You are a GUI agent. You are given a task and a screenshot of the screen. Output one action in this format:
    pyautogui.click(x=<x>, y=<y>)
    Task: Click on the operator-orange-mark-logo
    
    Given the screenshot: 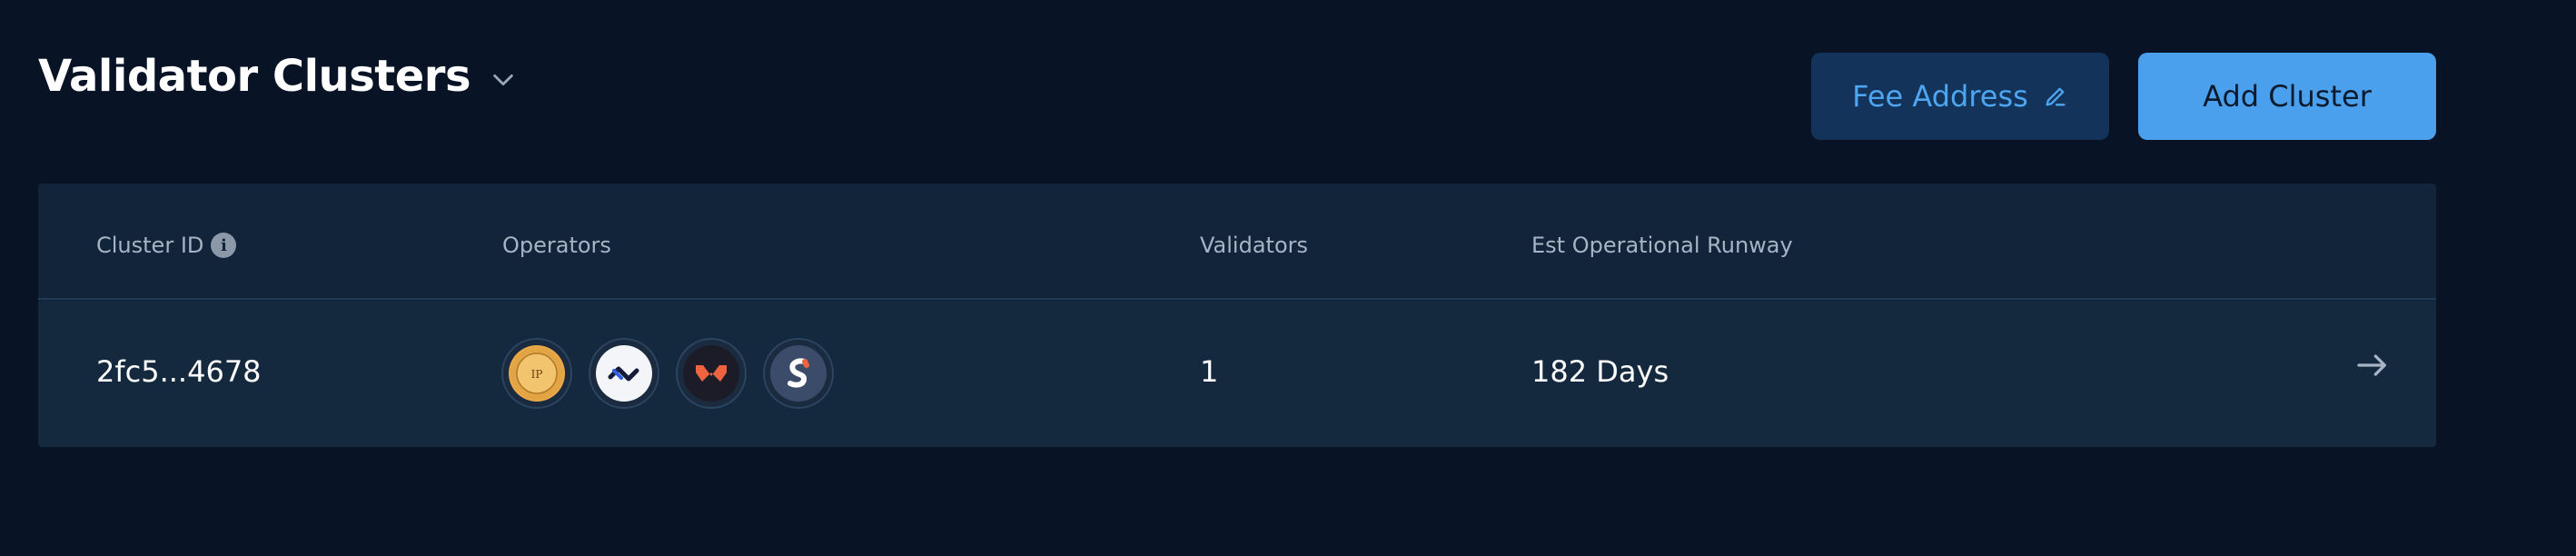 What is the action you would take?
    pyautogui.click(x=711, y=373)
    